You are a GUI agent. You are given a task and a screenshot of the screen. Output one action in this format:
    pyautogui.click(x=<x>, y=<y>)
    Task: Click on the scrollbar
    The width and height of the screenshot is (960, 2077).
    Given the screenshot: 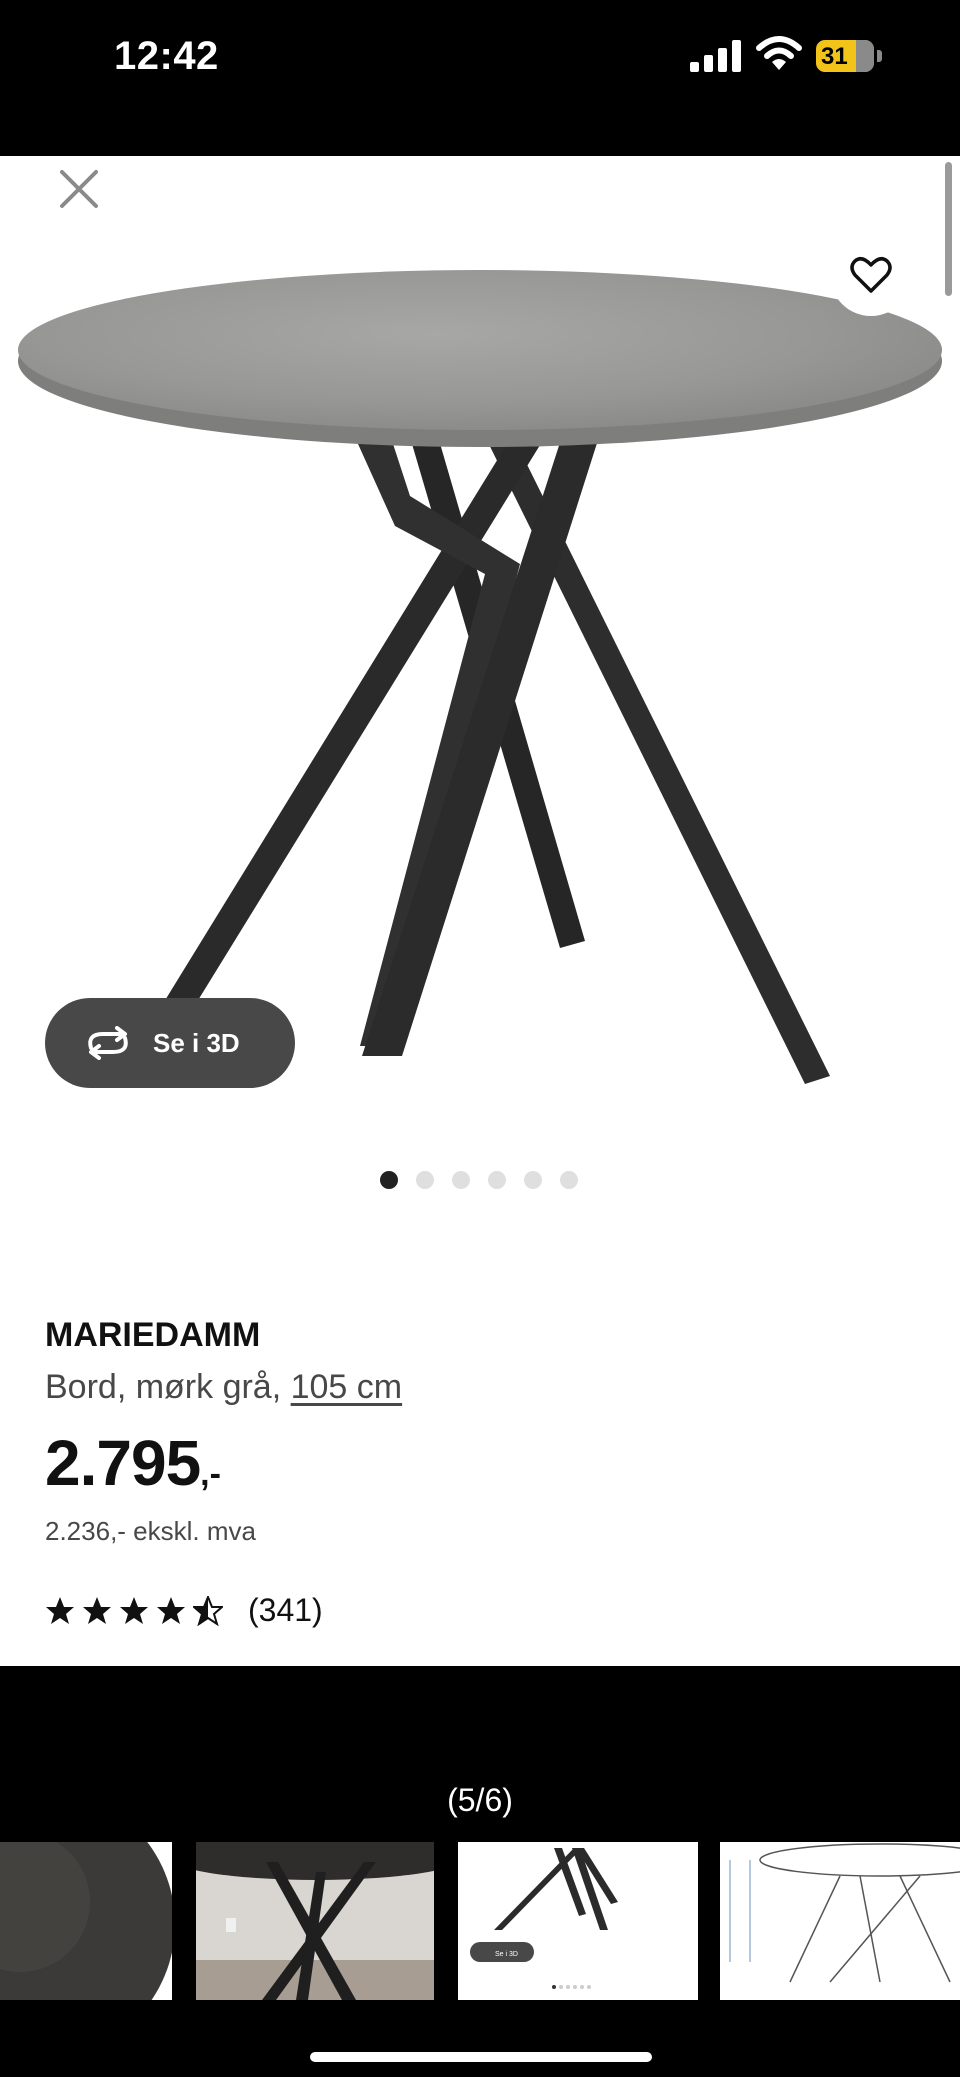 What is the action you would take?
    pyautogui.click(x=948, y=229)
    